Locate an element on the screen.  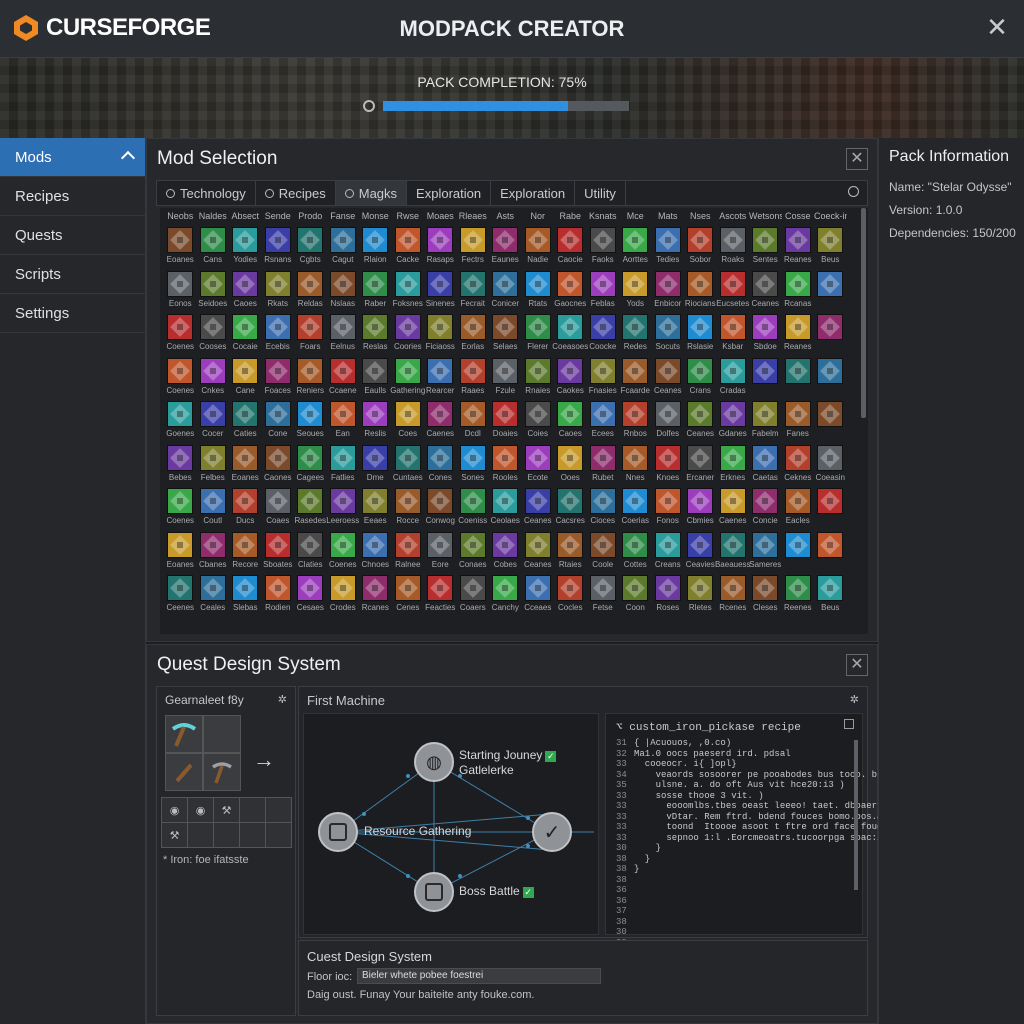
mod-tile: Selaes is located at coordinates (505, 336).